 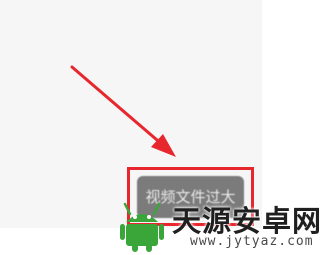 What do you see at coordinates (142, 227) in the screenshot?
I see `android-robot-icon` at bounding box center [142, 227].